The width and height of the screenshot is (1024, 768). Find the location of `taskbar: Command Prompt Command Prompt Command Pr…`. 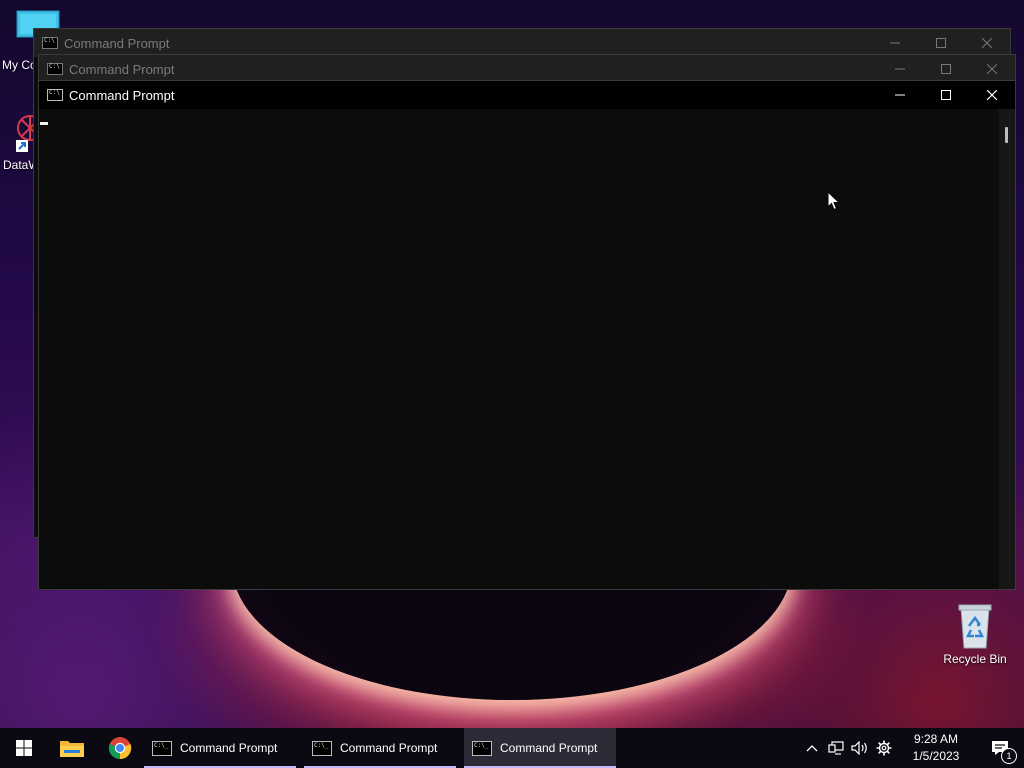

taskbar: Command Prompt Command Prompt Command Pr… is located at coordinates (512, 748).